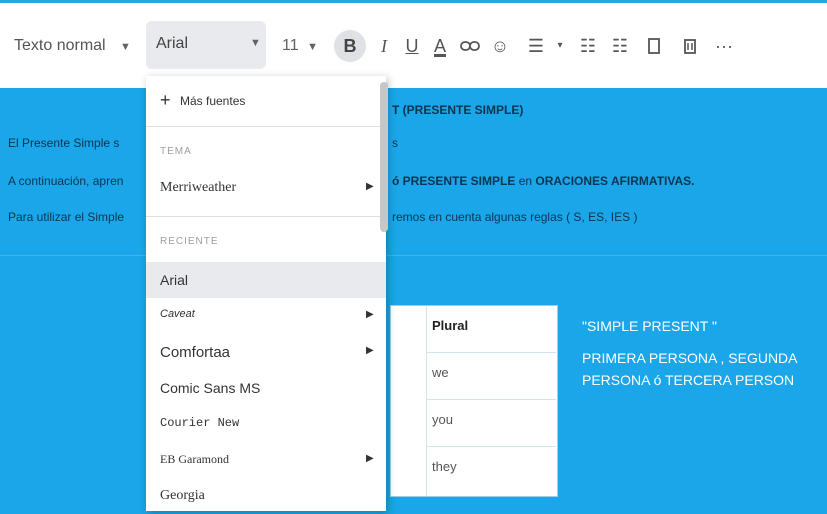 The height and width of the screenshot is (514, 827). Describe the element at coordinates (266, 388) in the screenshot. I see `font-item-comic-sans: Comic Sans MS` at that location.